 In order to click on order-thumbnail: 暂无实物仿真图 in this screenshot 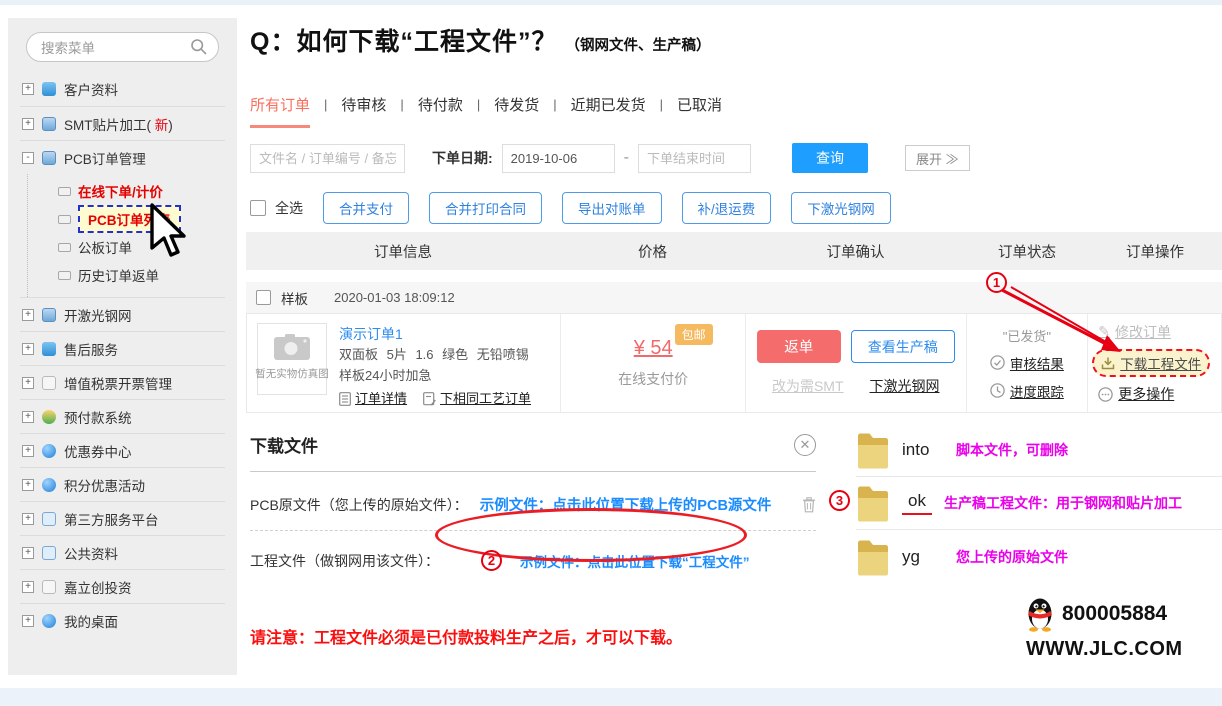, I will do `click(292, 359)`.